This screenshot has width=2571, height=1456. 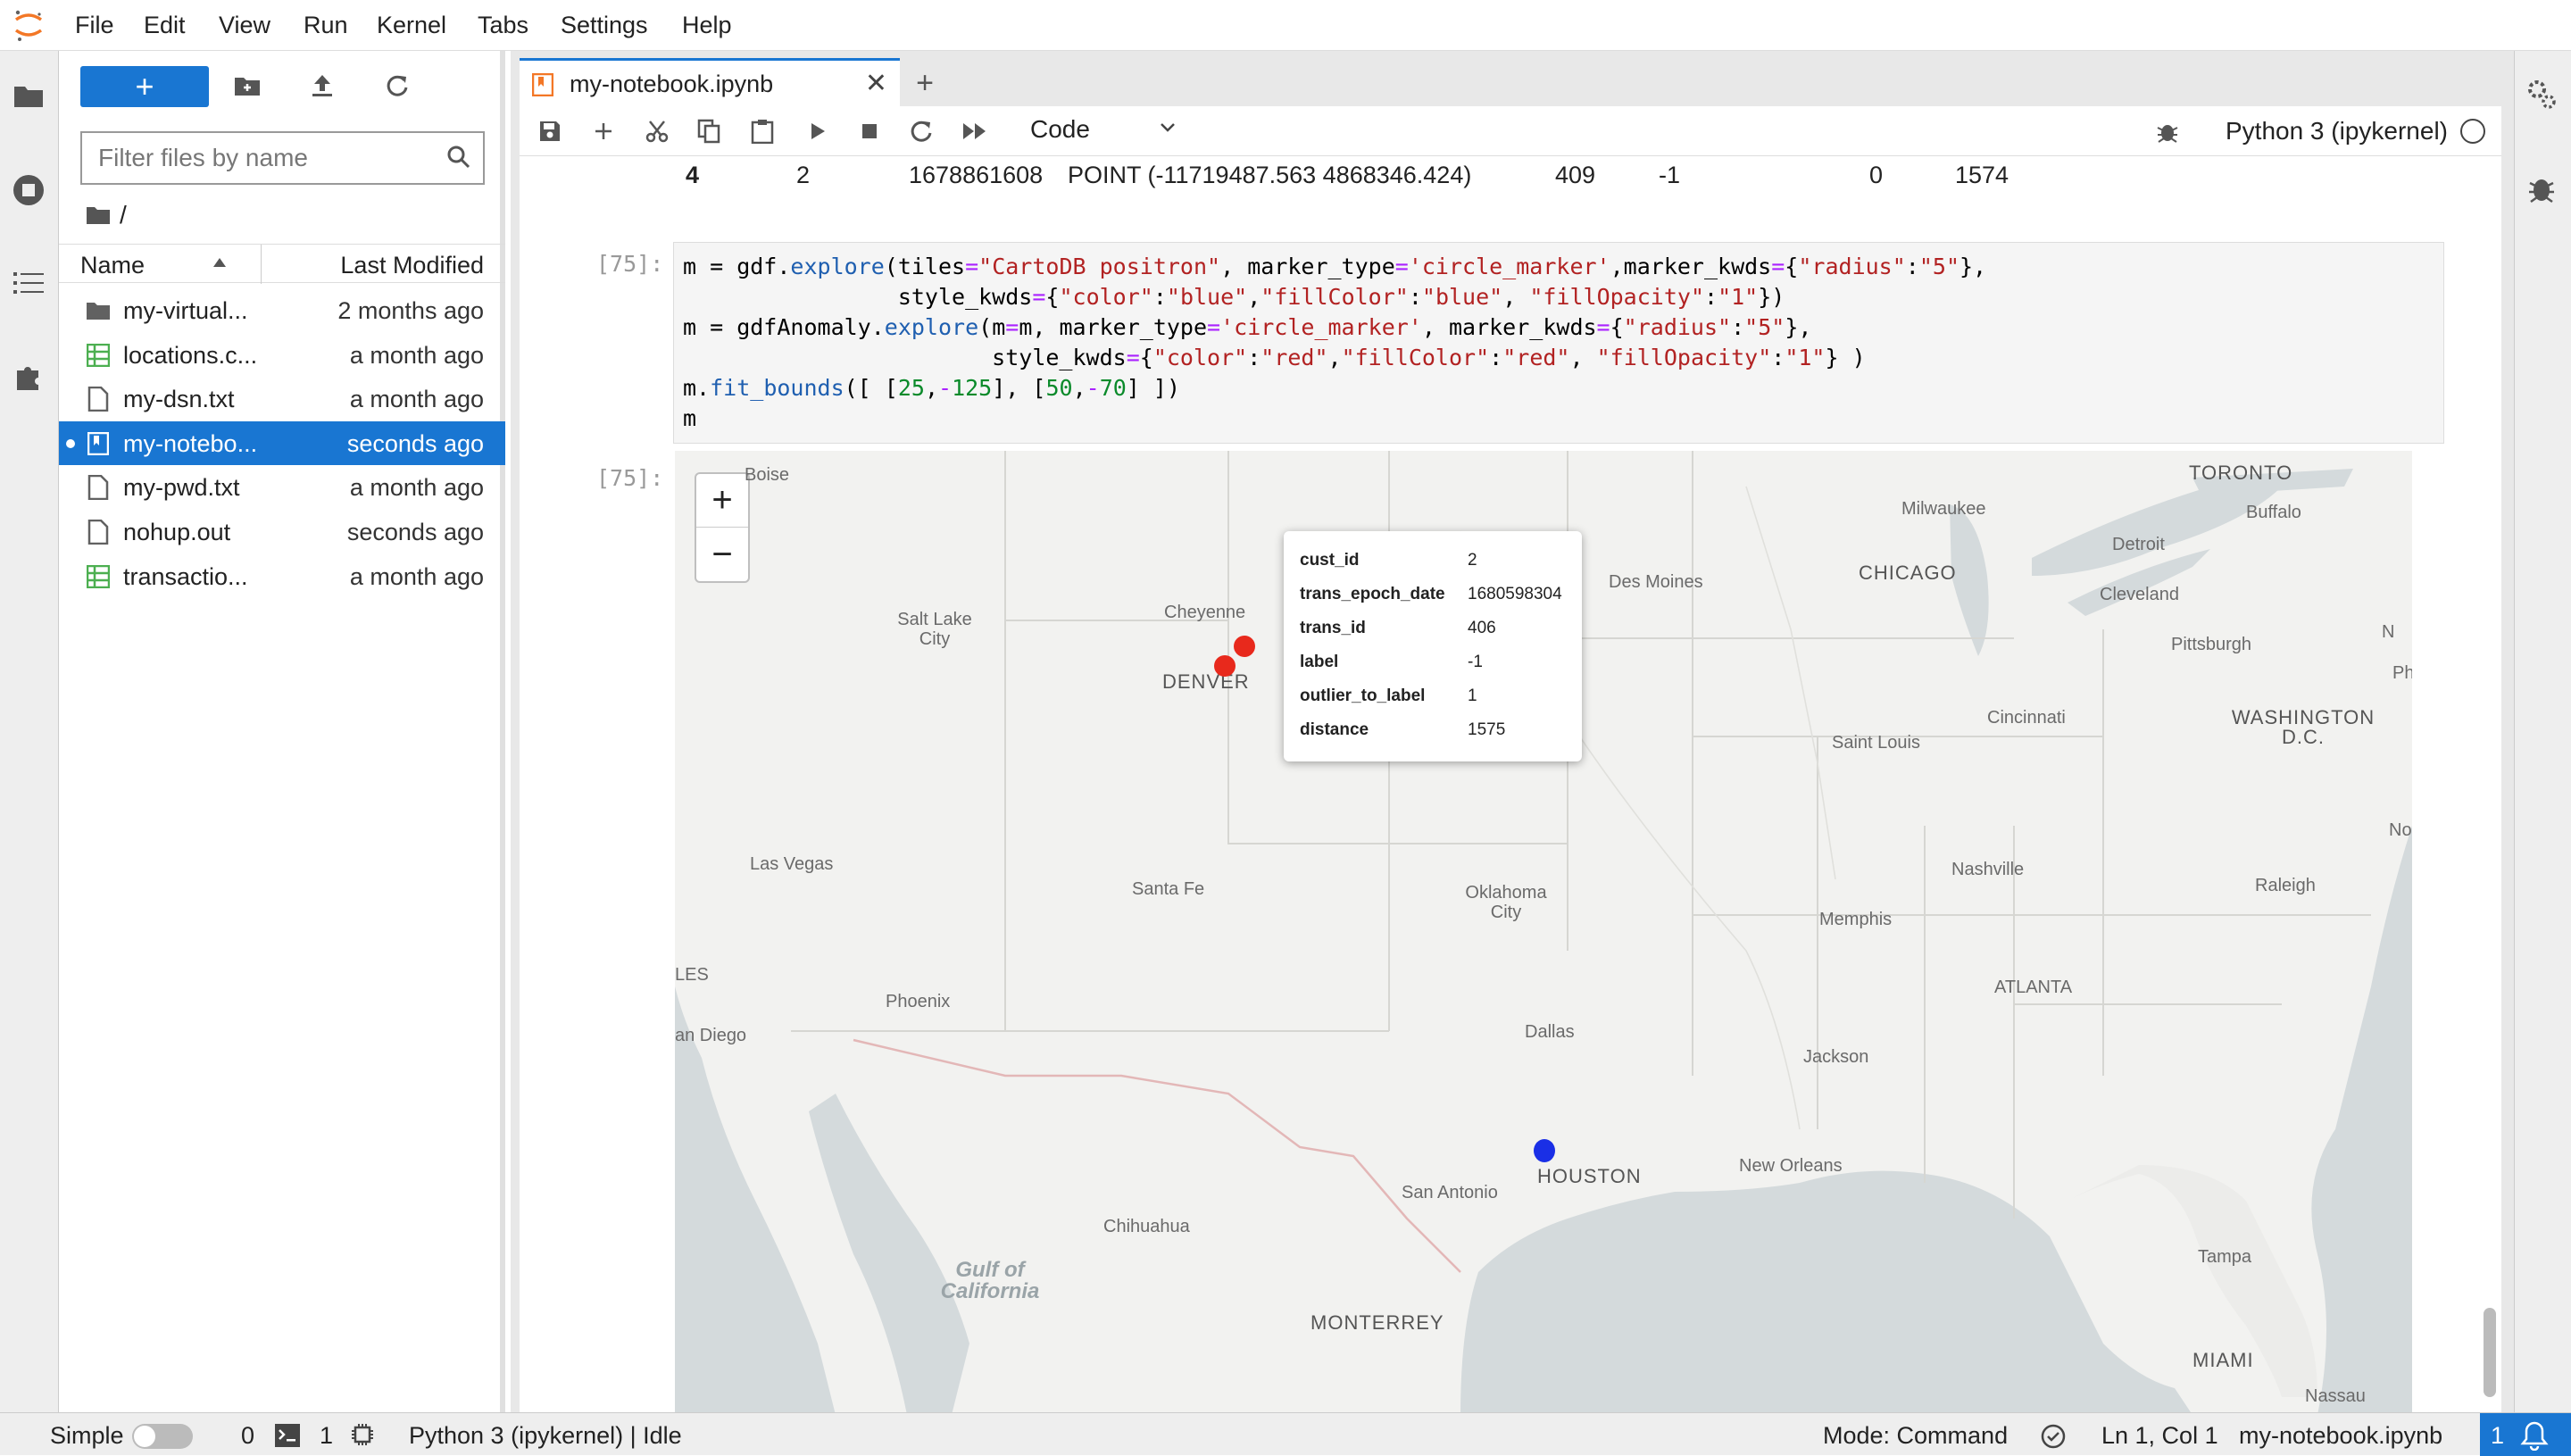 What do you see at coordinates (2138, 544) in the screenshot?
I see `city-label: Detroit` at bounding box center [2138, 544].